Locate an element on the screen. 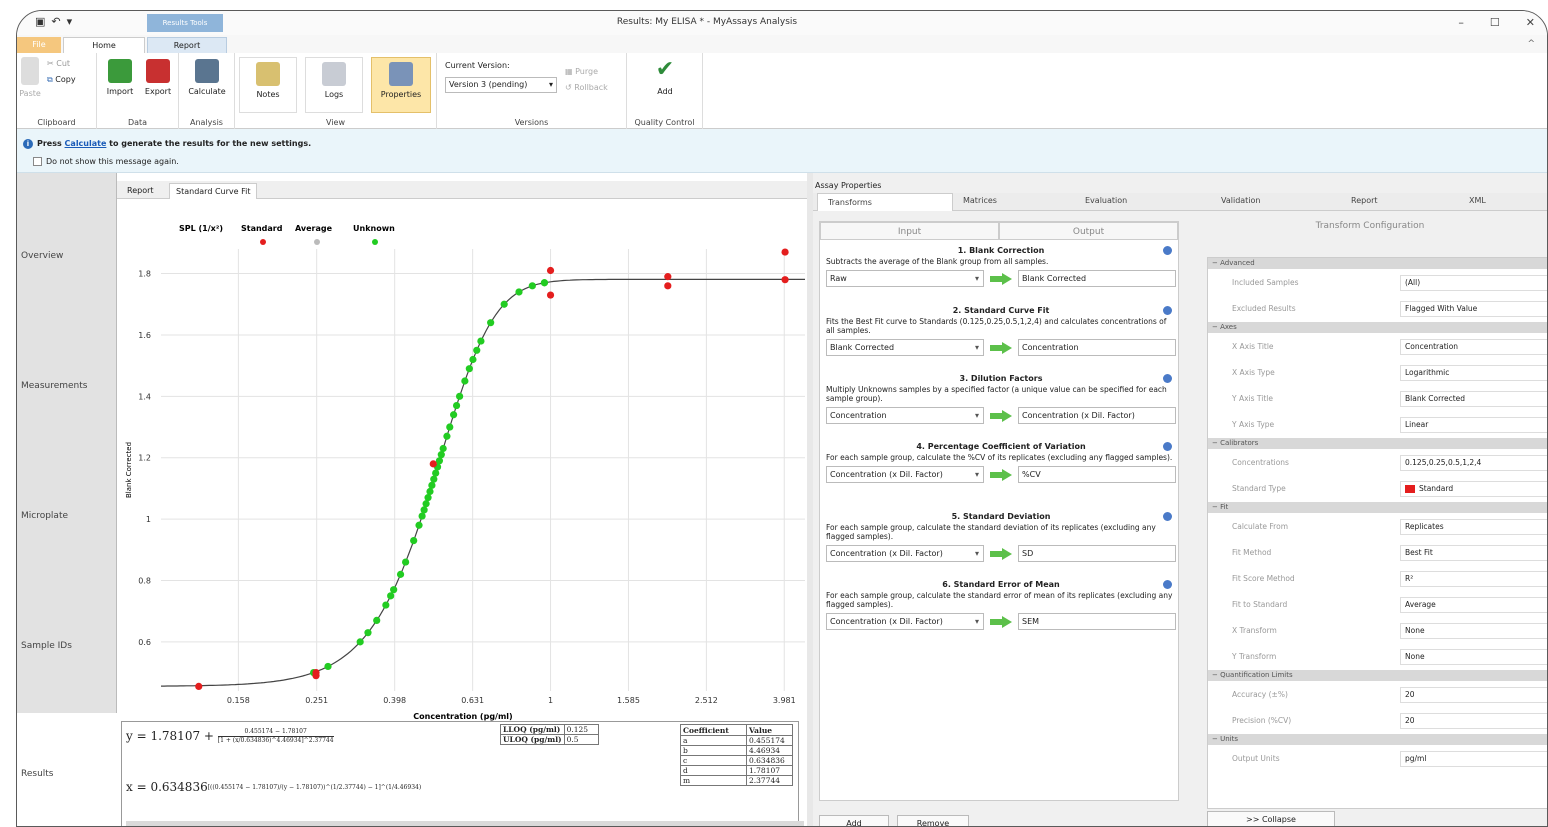 This screenshot has height=827, width=1548. remove-transform-button: Remove is located at coordinates (933, 820).